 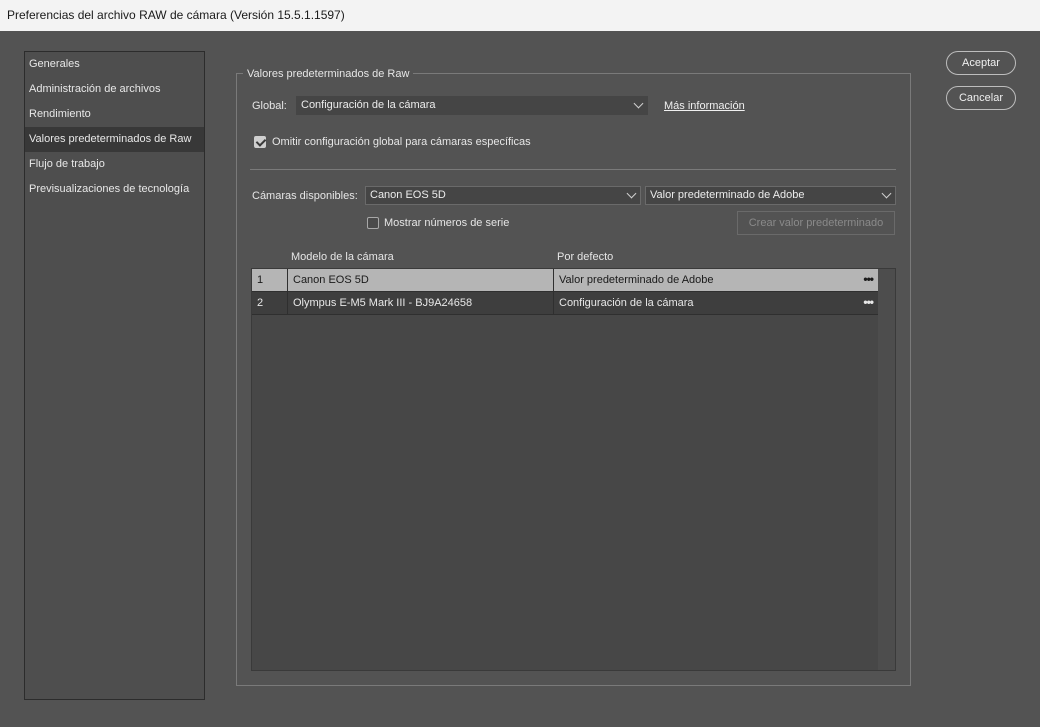 I want to click on global-select: Configuración de la cámara, so click(x=472, y=105).